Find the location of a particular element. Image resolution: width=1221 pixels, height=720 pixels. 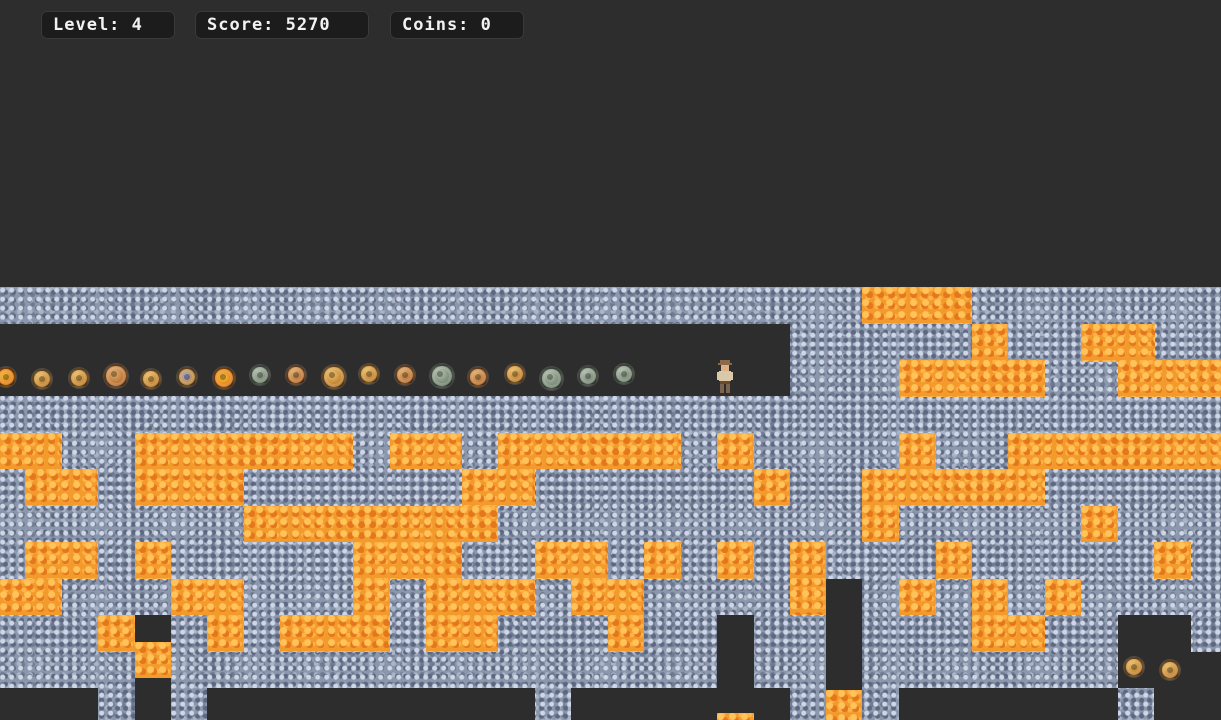

level-label: Level: is located at coordinates (87, 25).